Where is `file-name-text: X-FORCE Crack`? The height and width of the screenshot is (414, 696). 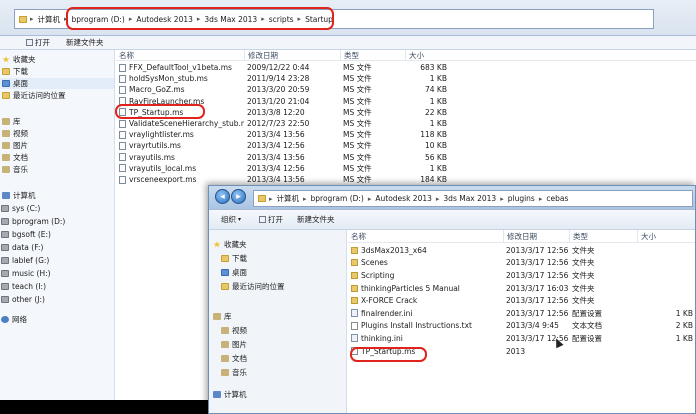
file-name-text: X-FORCE Crack is located at coordinates (389, 301).